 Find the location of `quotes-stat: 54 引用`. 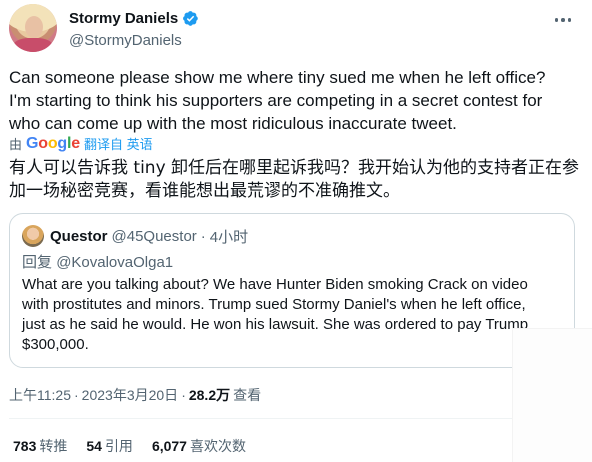

quotes-stat: 54 引用 is located at coordinates (109, 446).